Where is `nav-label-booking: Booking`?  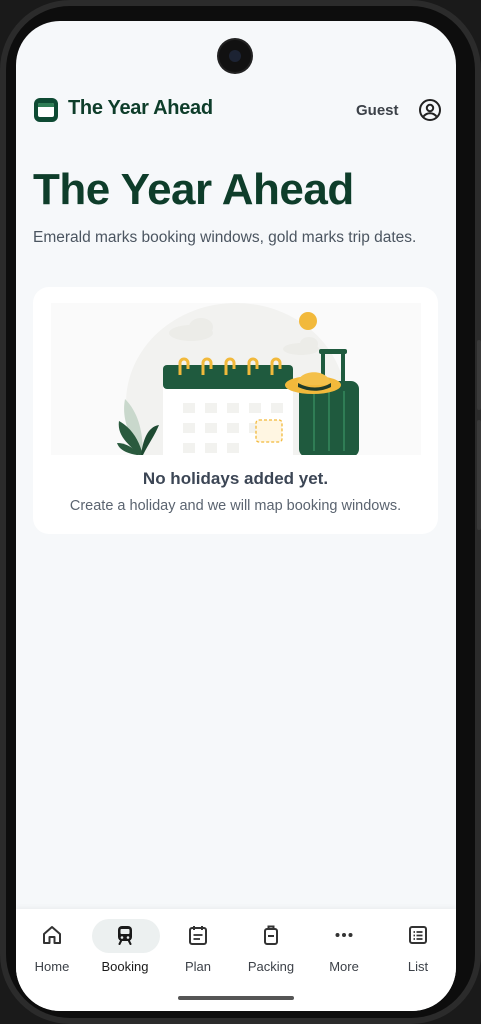
nav-label-booking: Booking is located at coordinates (125, 966).